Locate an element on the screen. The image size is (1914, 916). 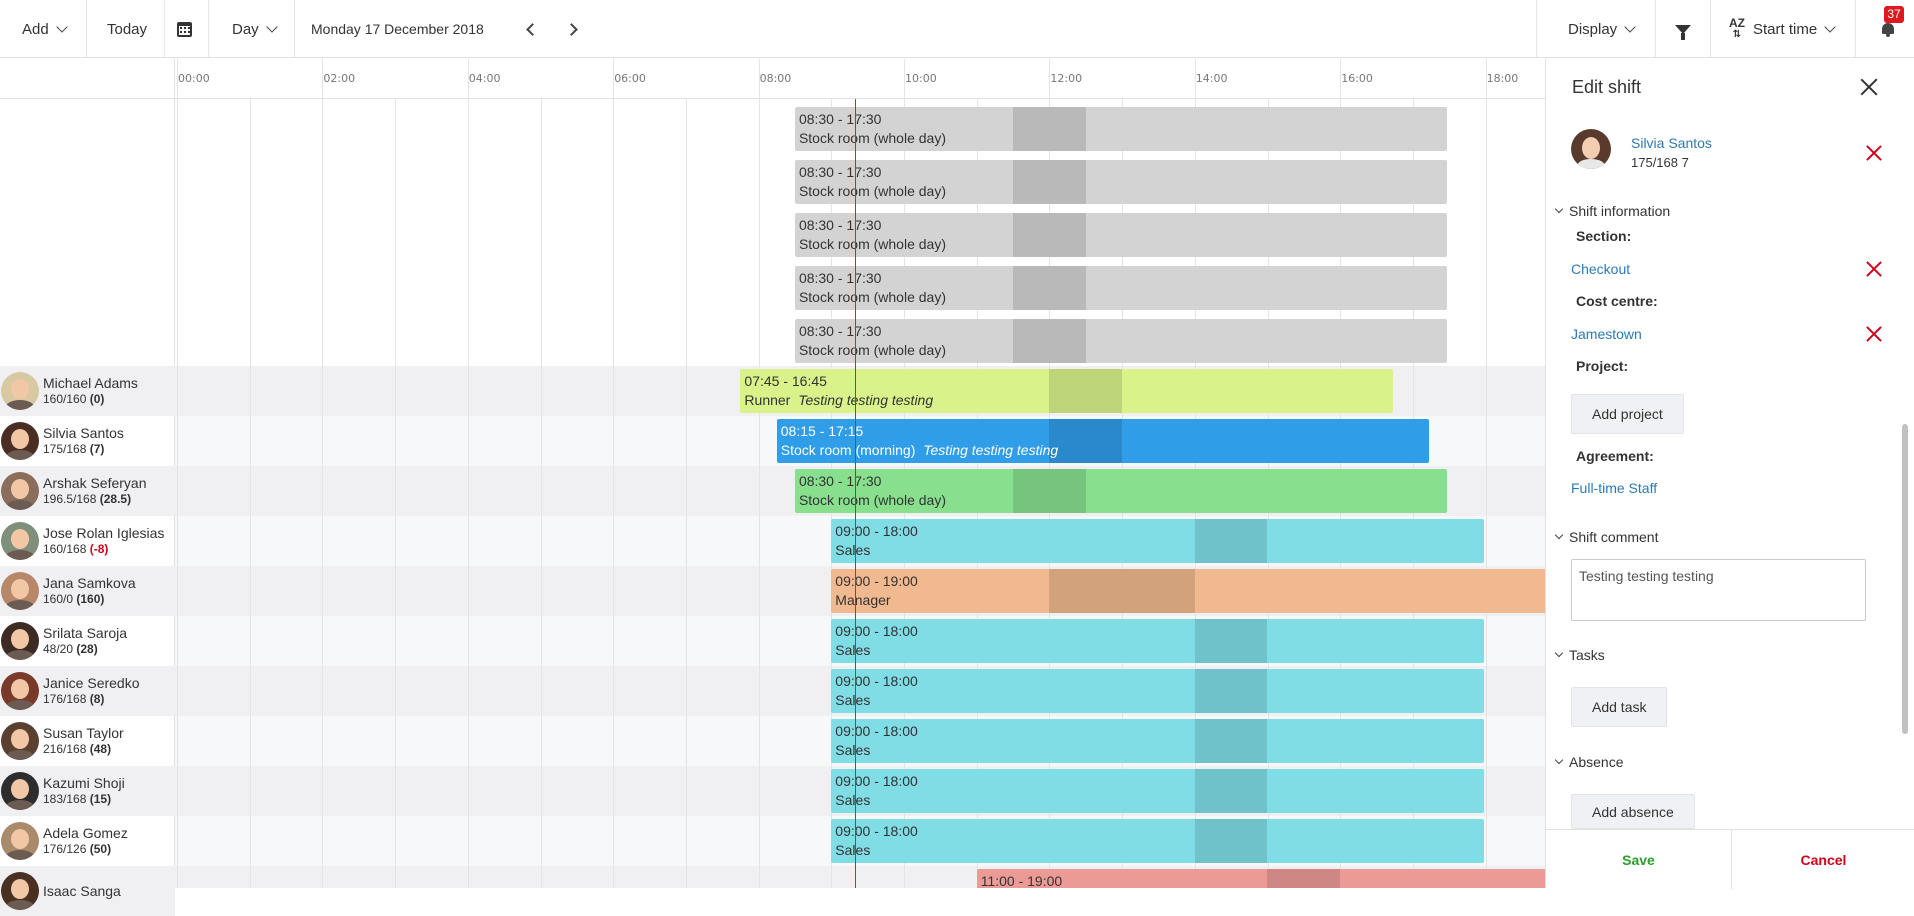
scrollbar-thumb is located at coordinates (1905, 579).